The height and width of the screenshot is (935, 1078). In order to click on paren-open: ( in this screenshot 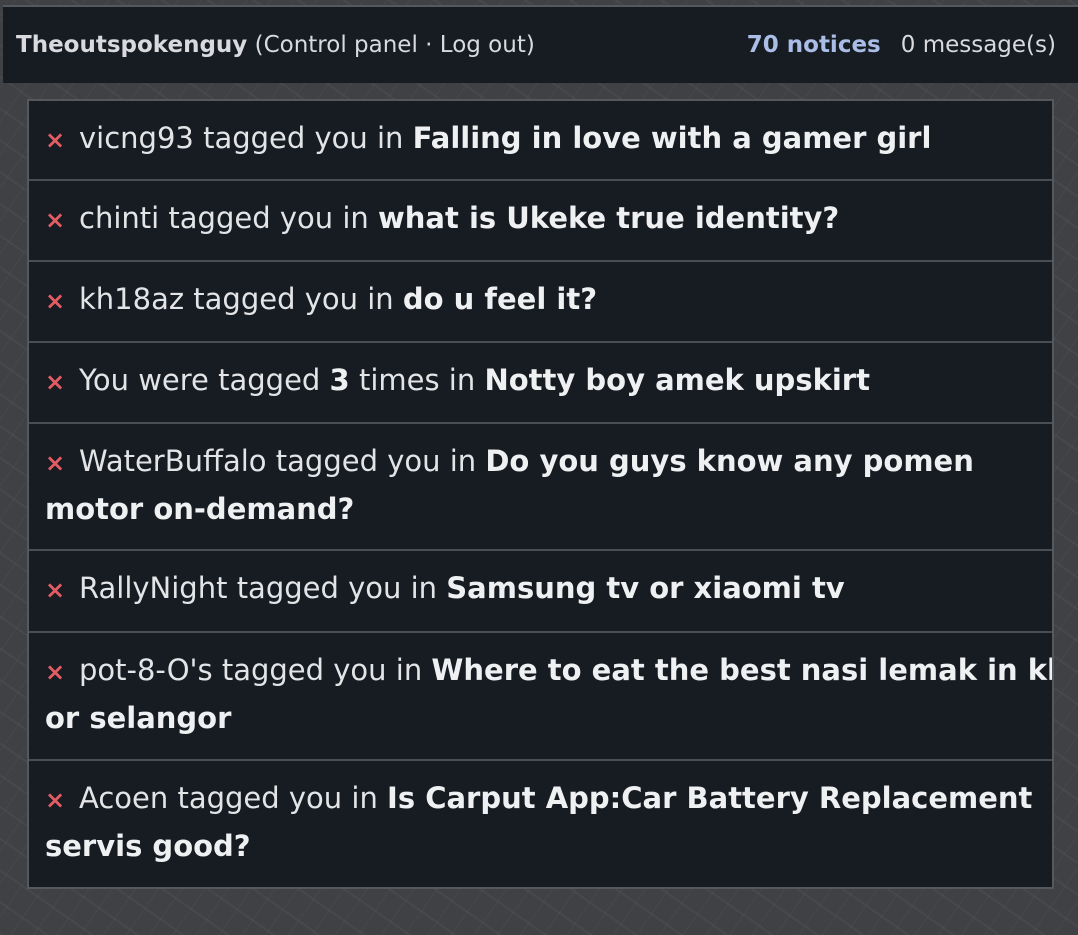, I will do `click(255, 45)`.